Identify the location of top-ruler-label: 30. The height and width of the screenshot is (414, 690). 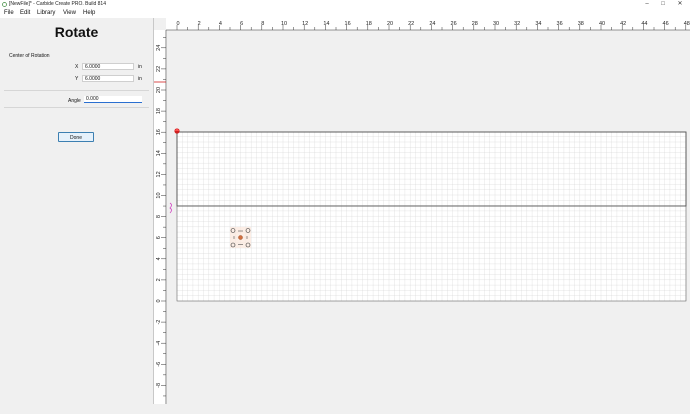
(496, 24).